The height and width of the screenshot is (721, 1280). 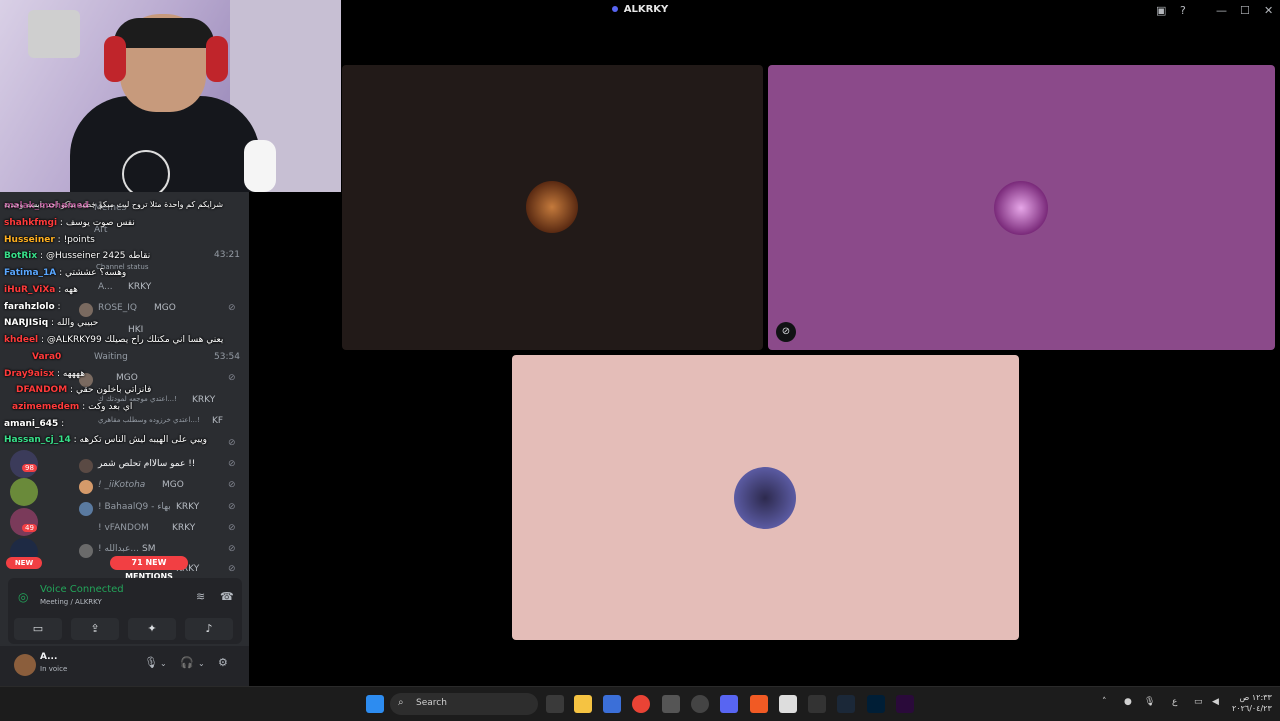 What do you see at coordinates (200, 596) in the screenshot?
I see `noise-suppression-icon: ≋` at bounding box center [200, 596].